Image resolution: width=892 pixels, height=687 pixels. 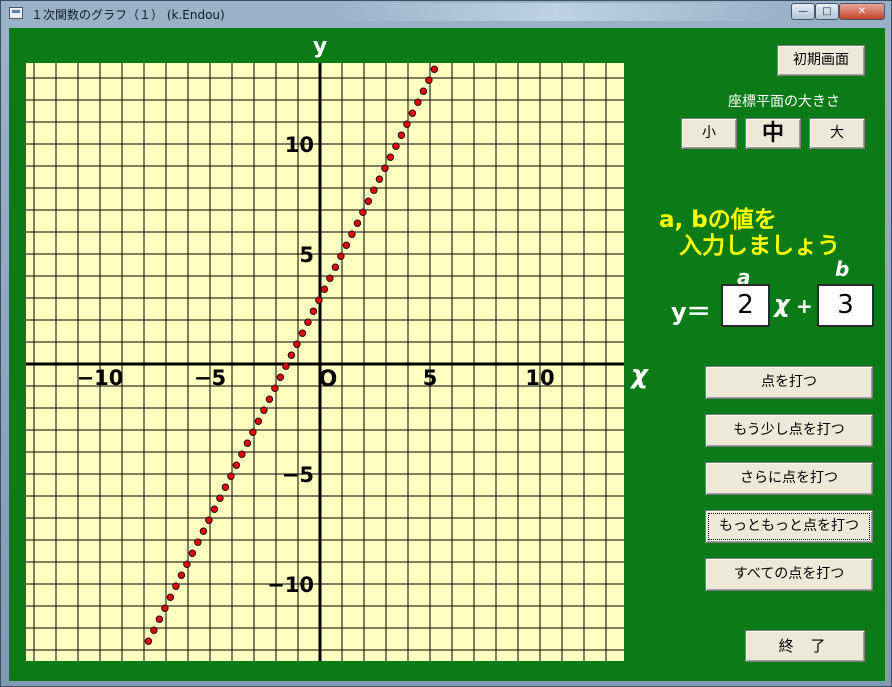 What do you see at coordinates (789, 430) in the screenshot?
I see `plot-more-points-button: もう少し点を打つ` at bounding box center [789, 430].